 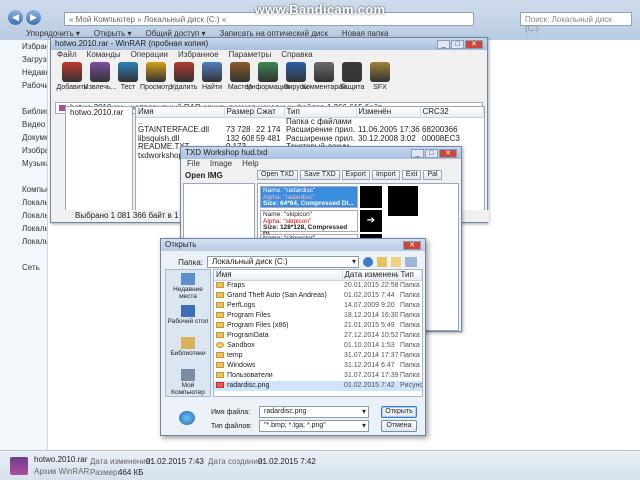 What do you see at coordinates (67, 55) in the screenshot?
I see `menu-file: Файл` at bounding box center [67, 55].